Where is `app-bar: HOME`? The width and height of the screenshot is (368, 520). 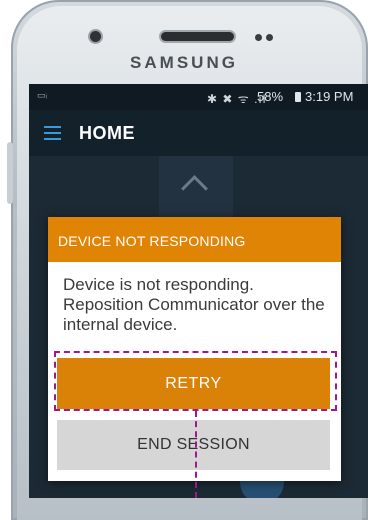
app-bar: HOME is located at coordinates (198, 133).